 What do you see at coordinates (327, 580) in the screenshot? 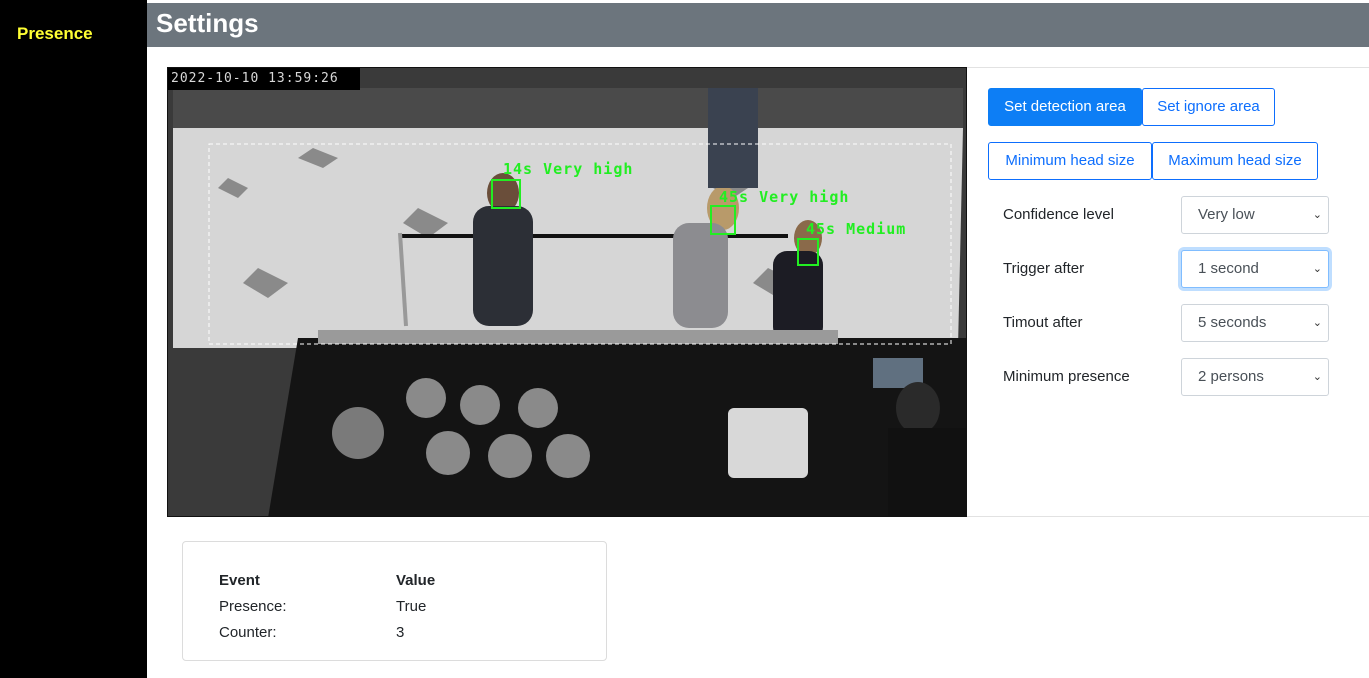
I see `table-header-row: Event Value` at bounding box center [327, 580].